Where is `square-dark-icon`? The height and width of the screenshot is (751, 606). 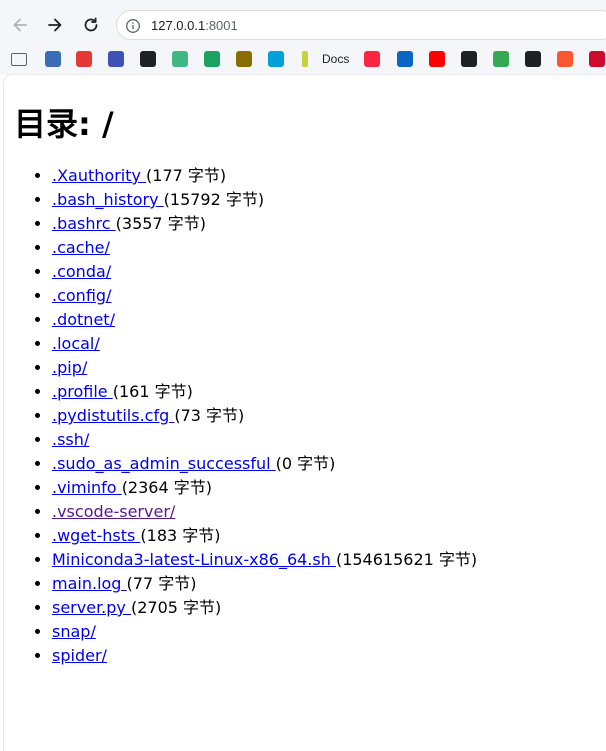 square-dark-icon is located at coordinates (148, 59).